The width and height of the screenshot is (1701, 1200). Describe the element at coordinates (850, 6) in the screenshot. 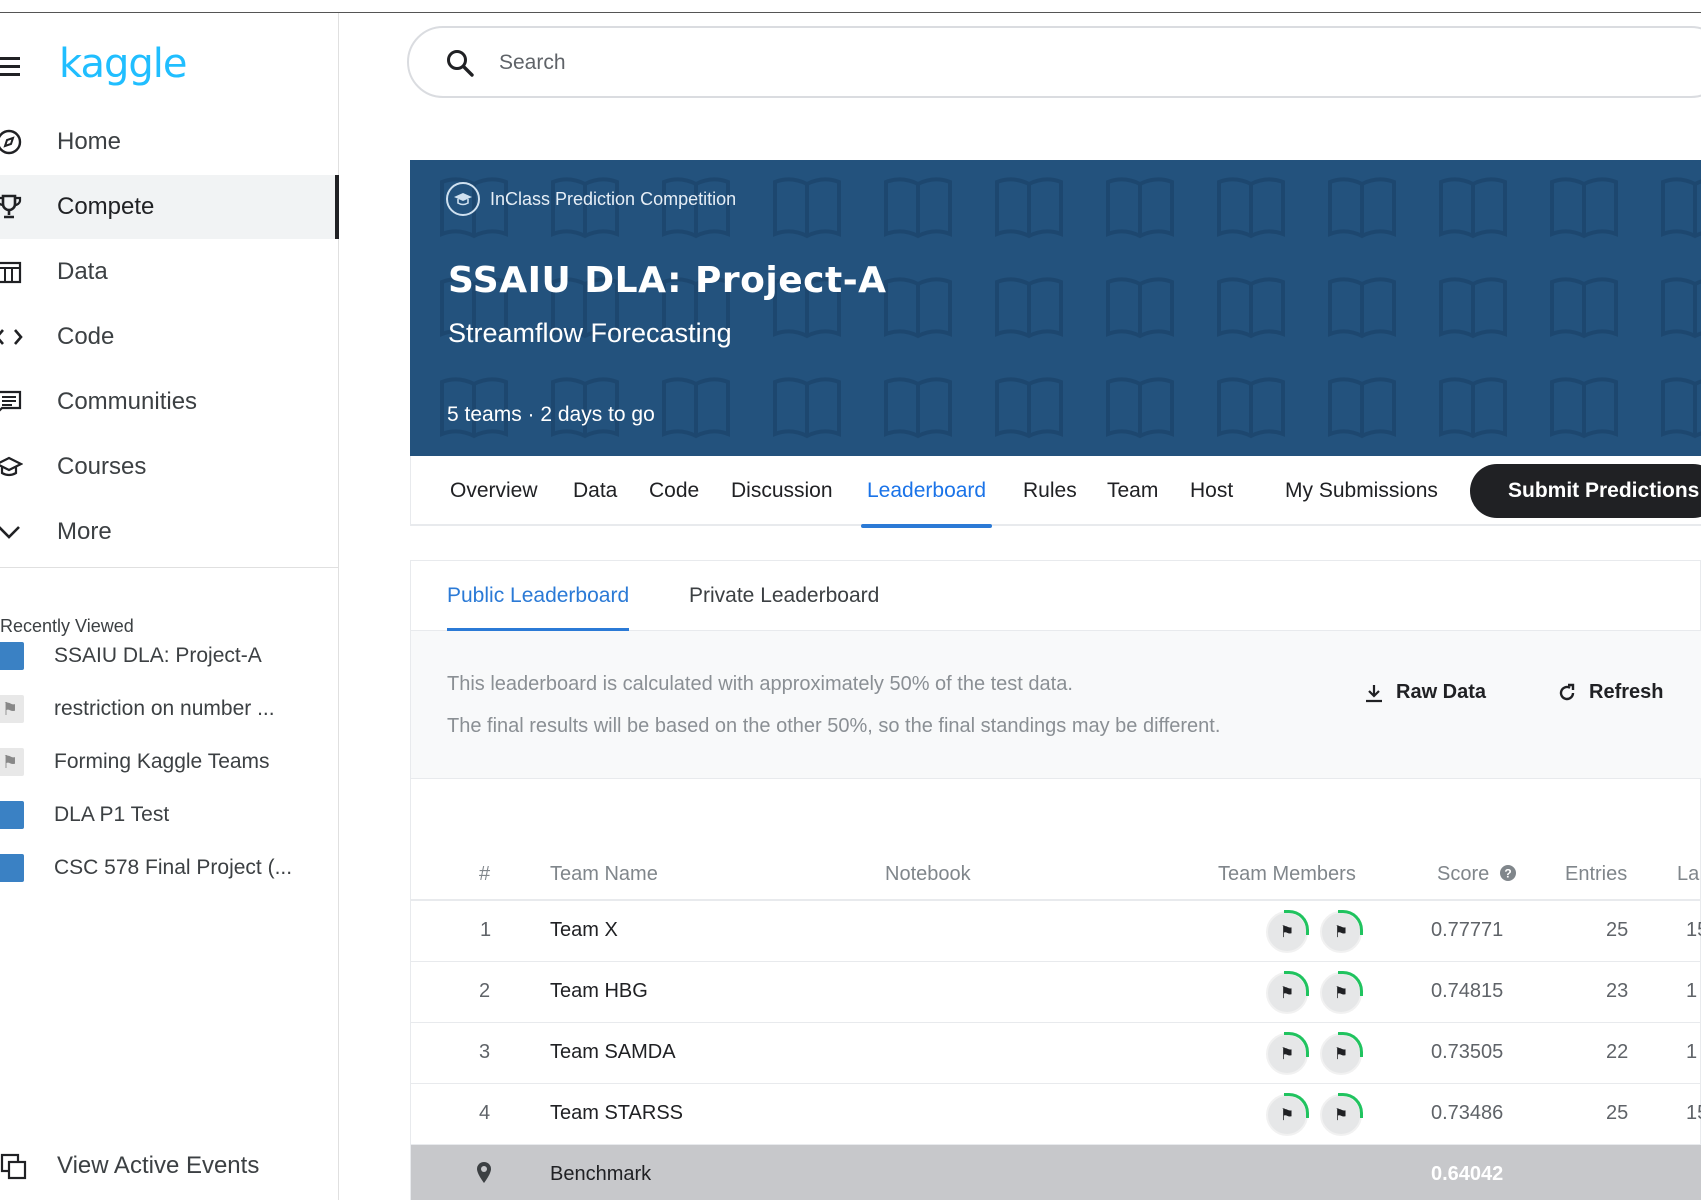

I see `window-top-border` at that location.